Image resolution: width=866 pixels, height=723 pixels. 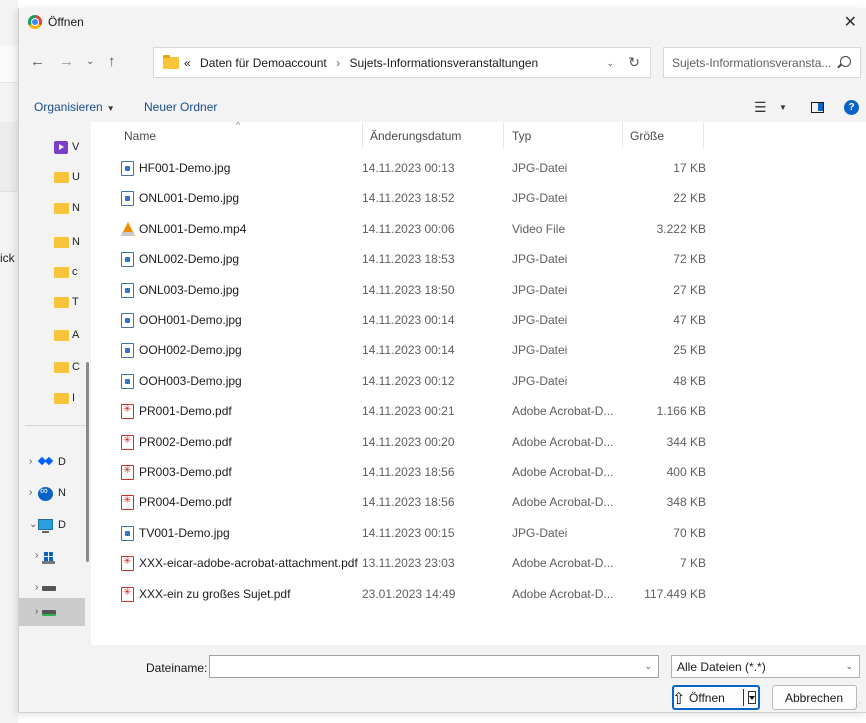 What do you see at coordinates (49, 494) in the screenshot?
I see `nav-tree-item-network: ›N` at bounding box center [49, 494].